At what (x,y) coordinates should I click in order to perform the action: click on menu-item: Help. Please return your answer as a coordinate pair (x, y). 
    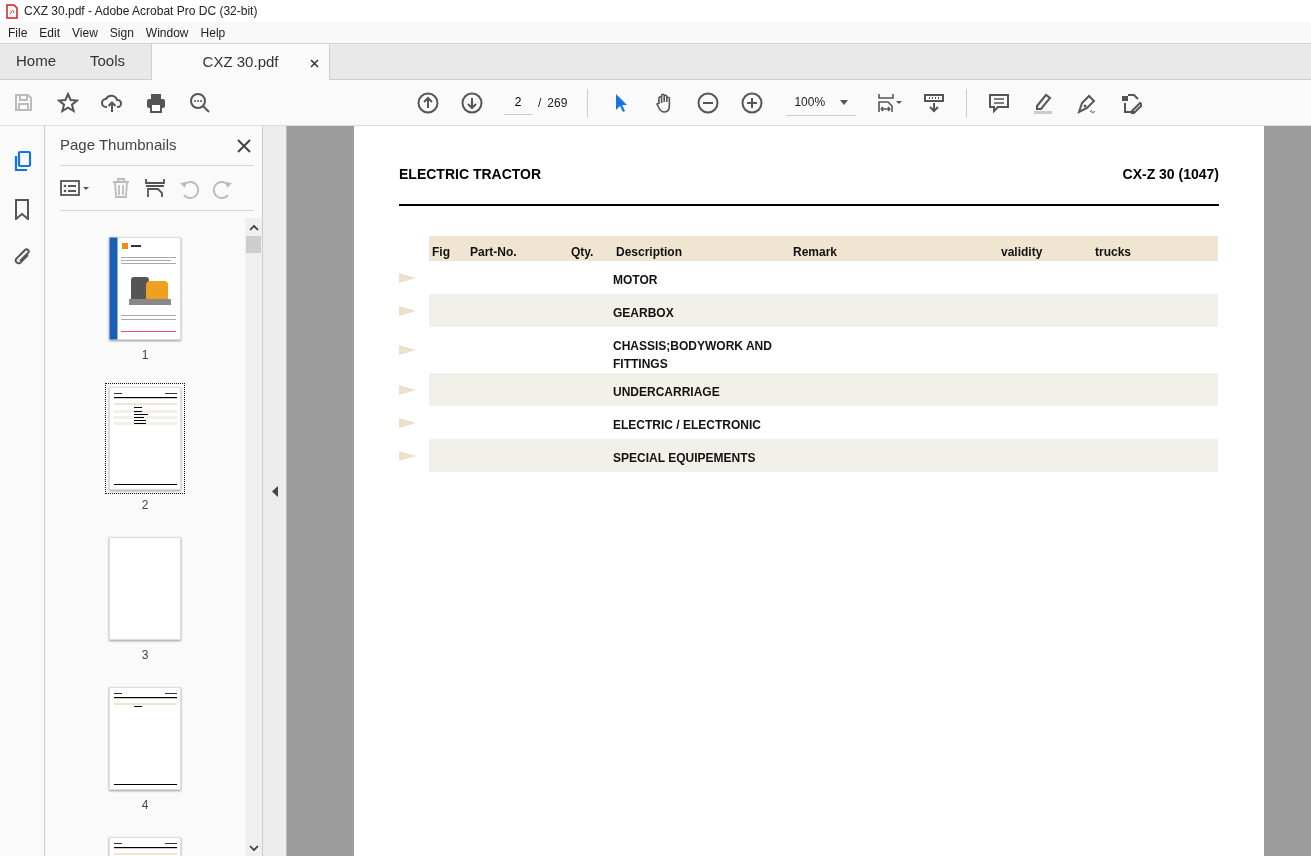
    Looking at the image, I should click on (213, 32).